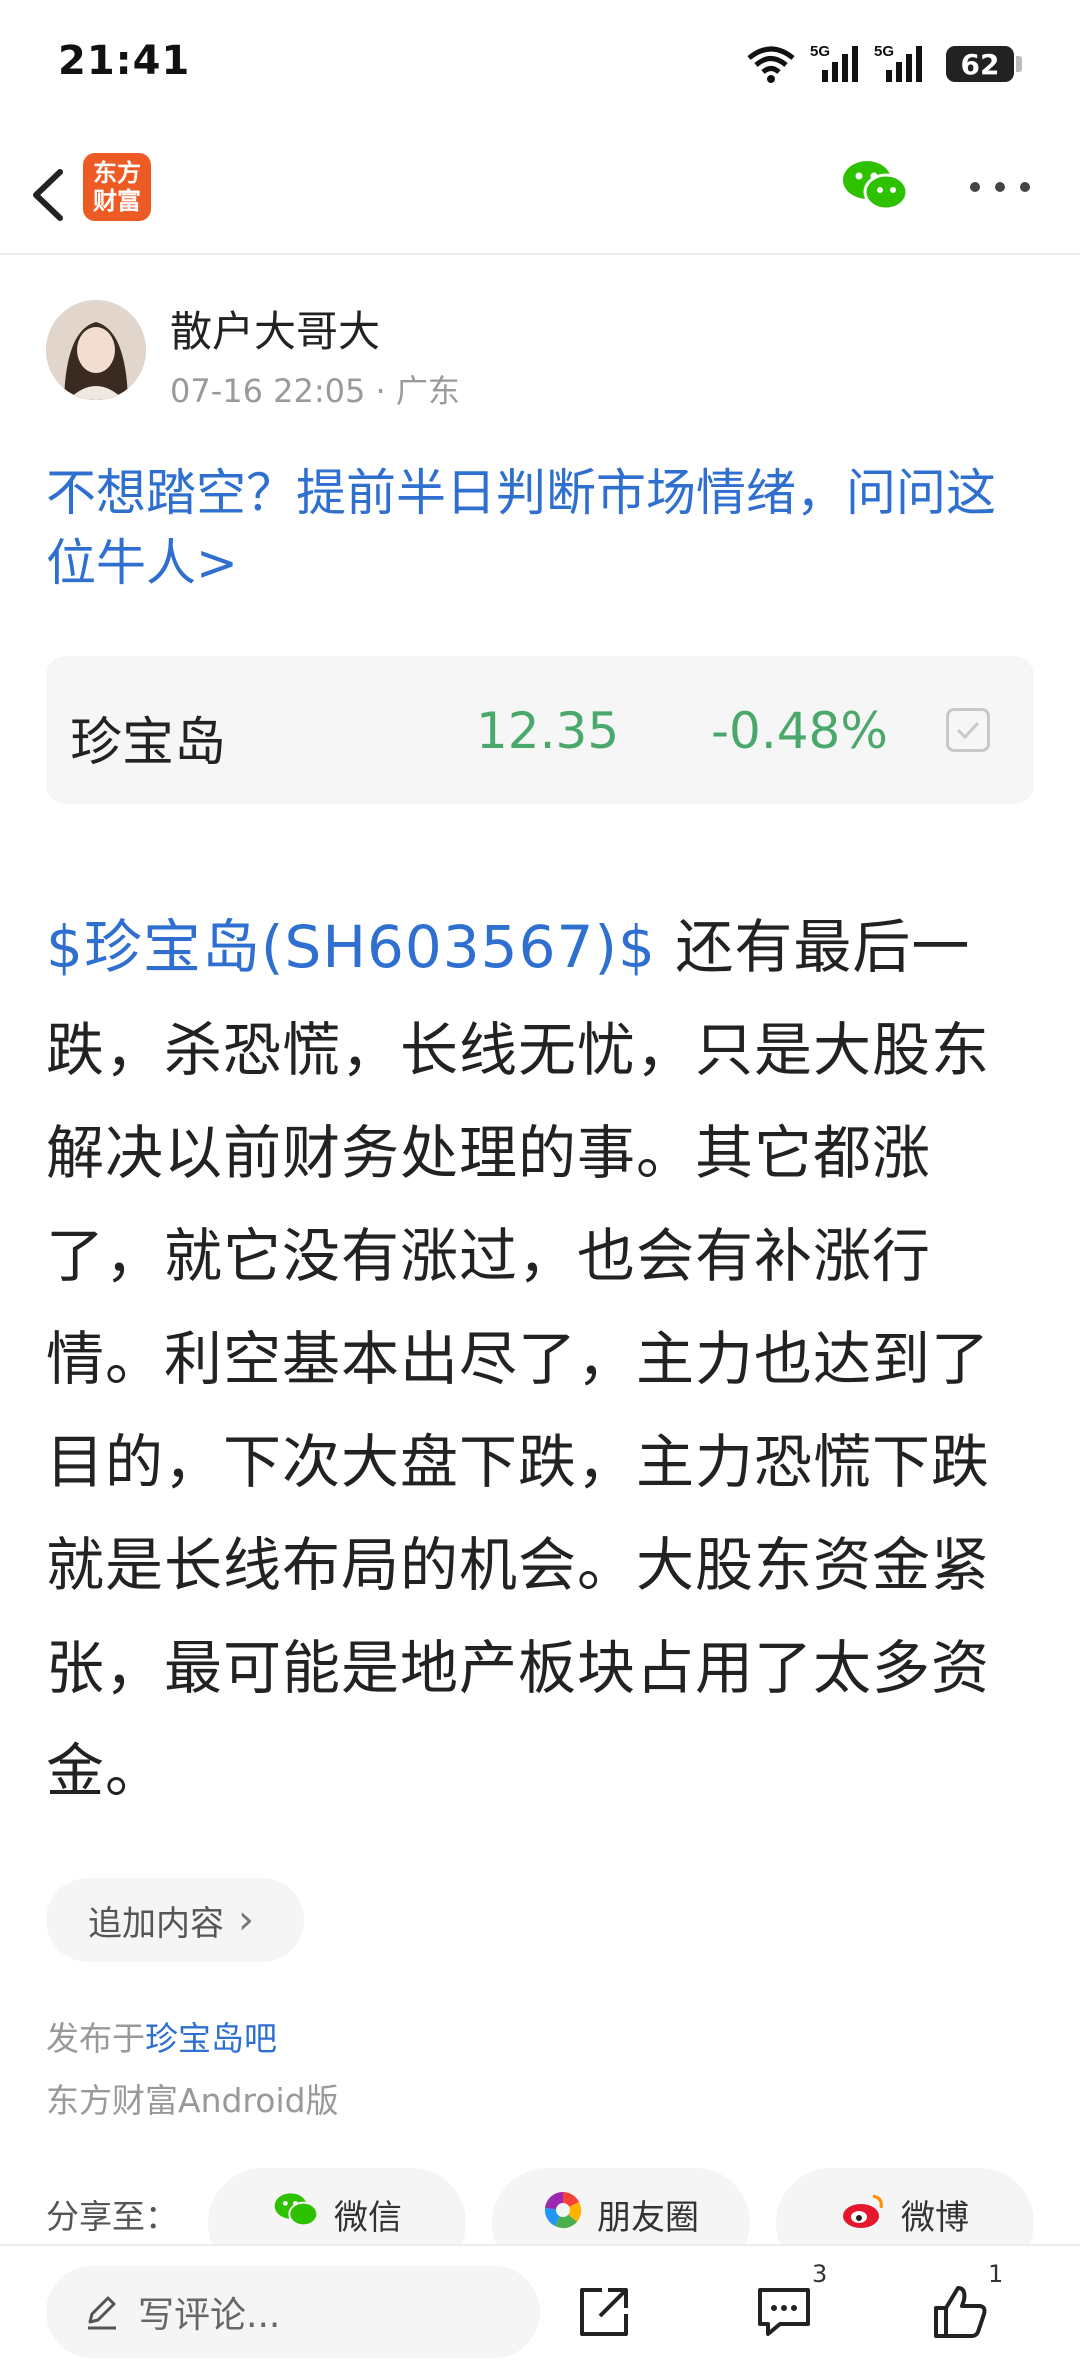  I want to click on stock-change: -0.48%, so click(799, 731).